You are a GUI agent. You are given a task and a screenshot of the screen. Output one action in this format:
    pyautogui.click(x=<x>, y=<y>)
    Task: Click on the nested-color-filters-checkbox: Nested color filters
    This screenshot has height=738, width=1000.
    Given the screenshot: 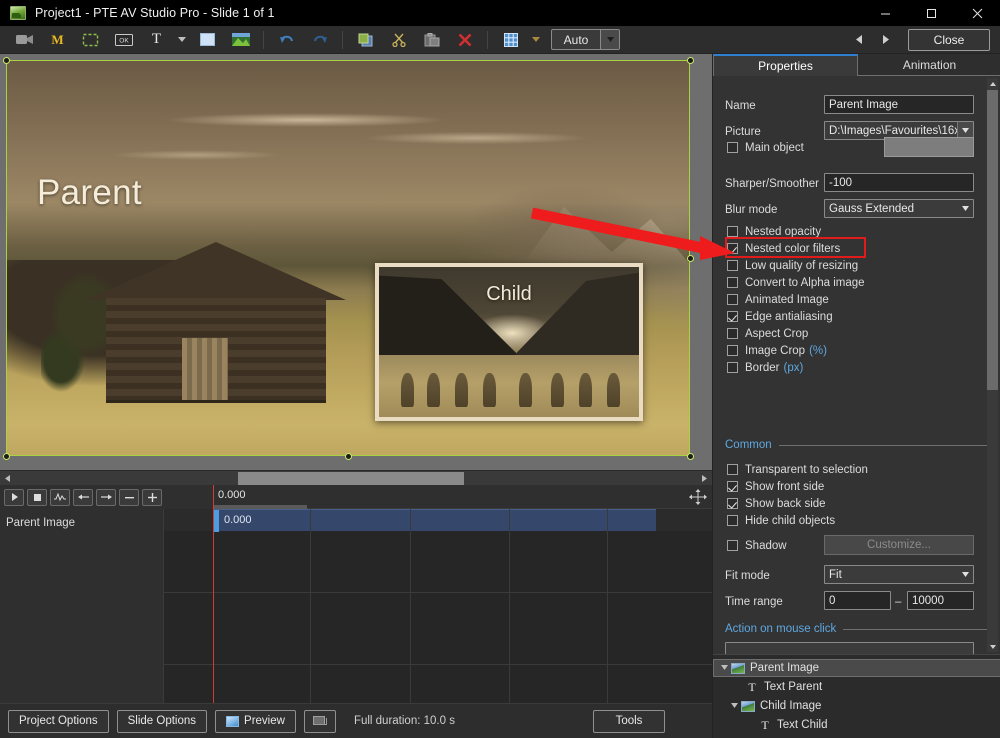 What is the action you would take?
    pyautogui.click(x=783, y=248)
    